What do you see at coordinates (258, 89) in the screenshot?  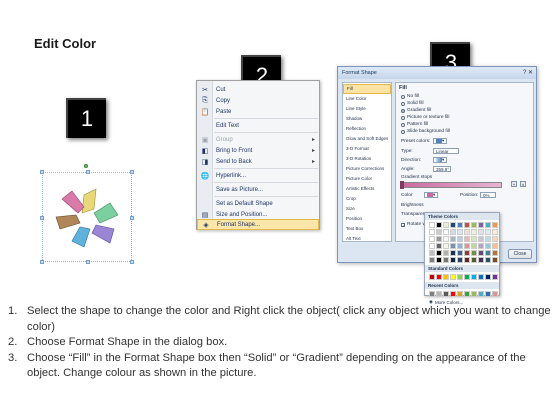 I see `menu-item-cut: ✂ Cut` at bounding box center [258, 89].